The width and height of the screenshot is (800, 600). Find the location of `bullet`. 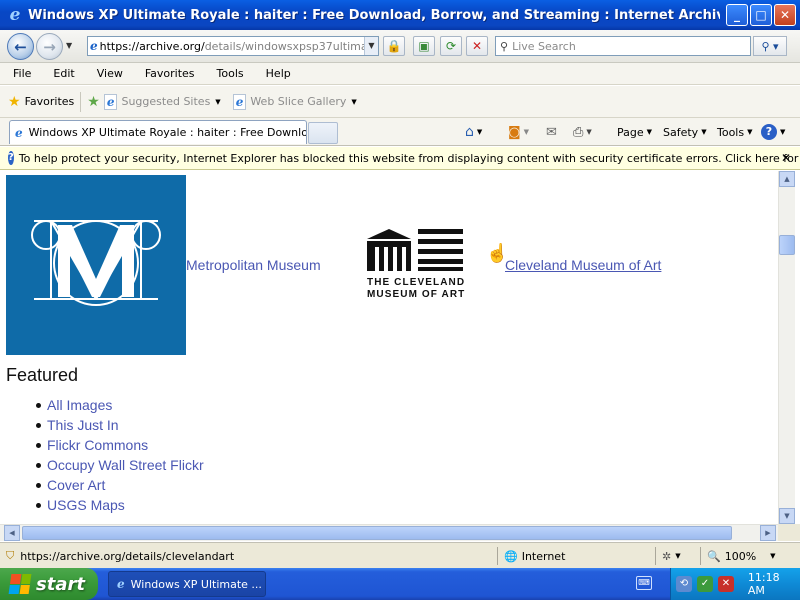

bullet is located at coordinates (38, 505).